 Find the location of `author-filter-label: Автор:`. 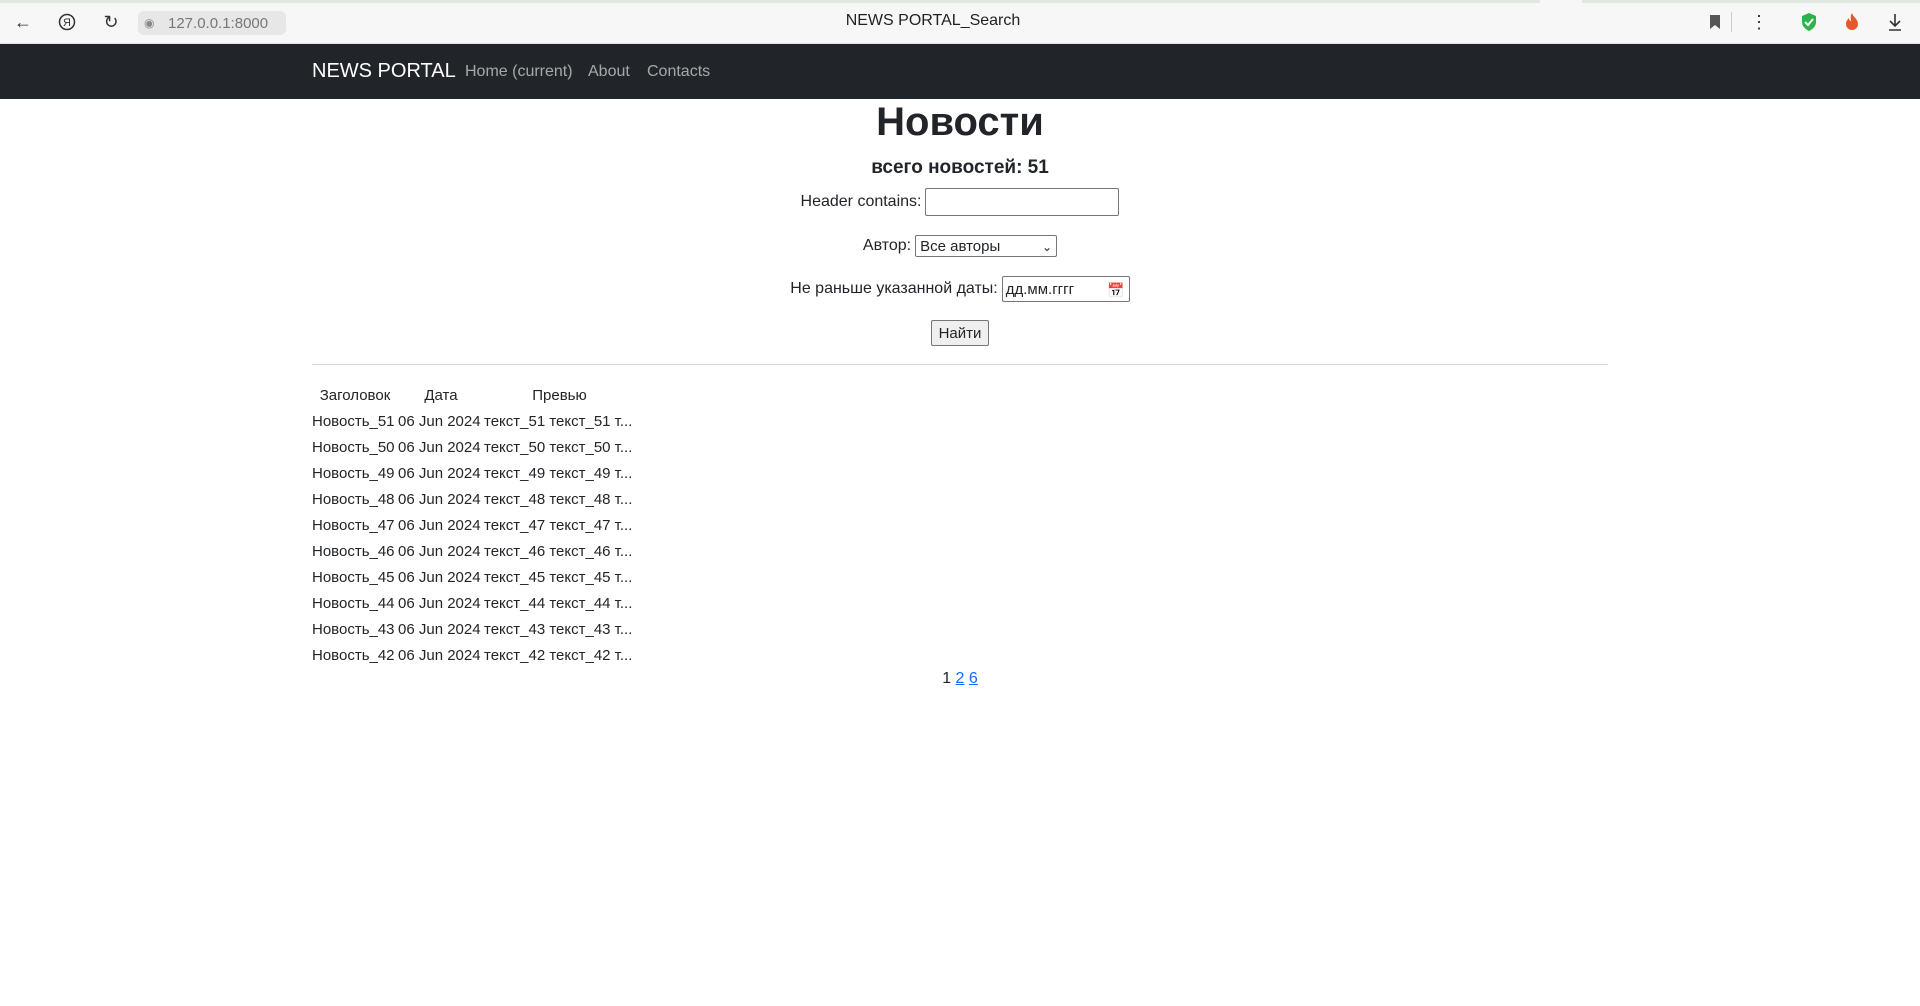

author-filter-label: Автор: is located at coordinates (887, 245).